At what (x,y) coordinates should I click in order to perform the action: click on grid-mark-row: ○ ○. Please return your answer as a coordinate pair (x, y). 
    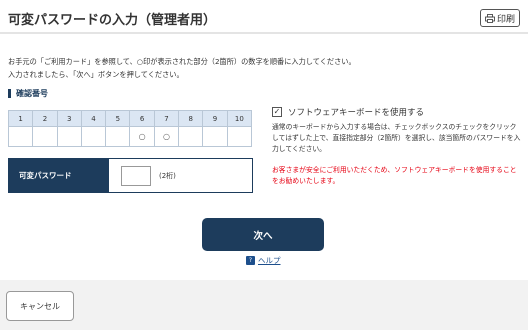
    Looking at the image, I should click on (129, 136).